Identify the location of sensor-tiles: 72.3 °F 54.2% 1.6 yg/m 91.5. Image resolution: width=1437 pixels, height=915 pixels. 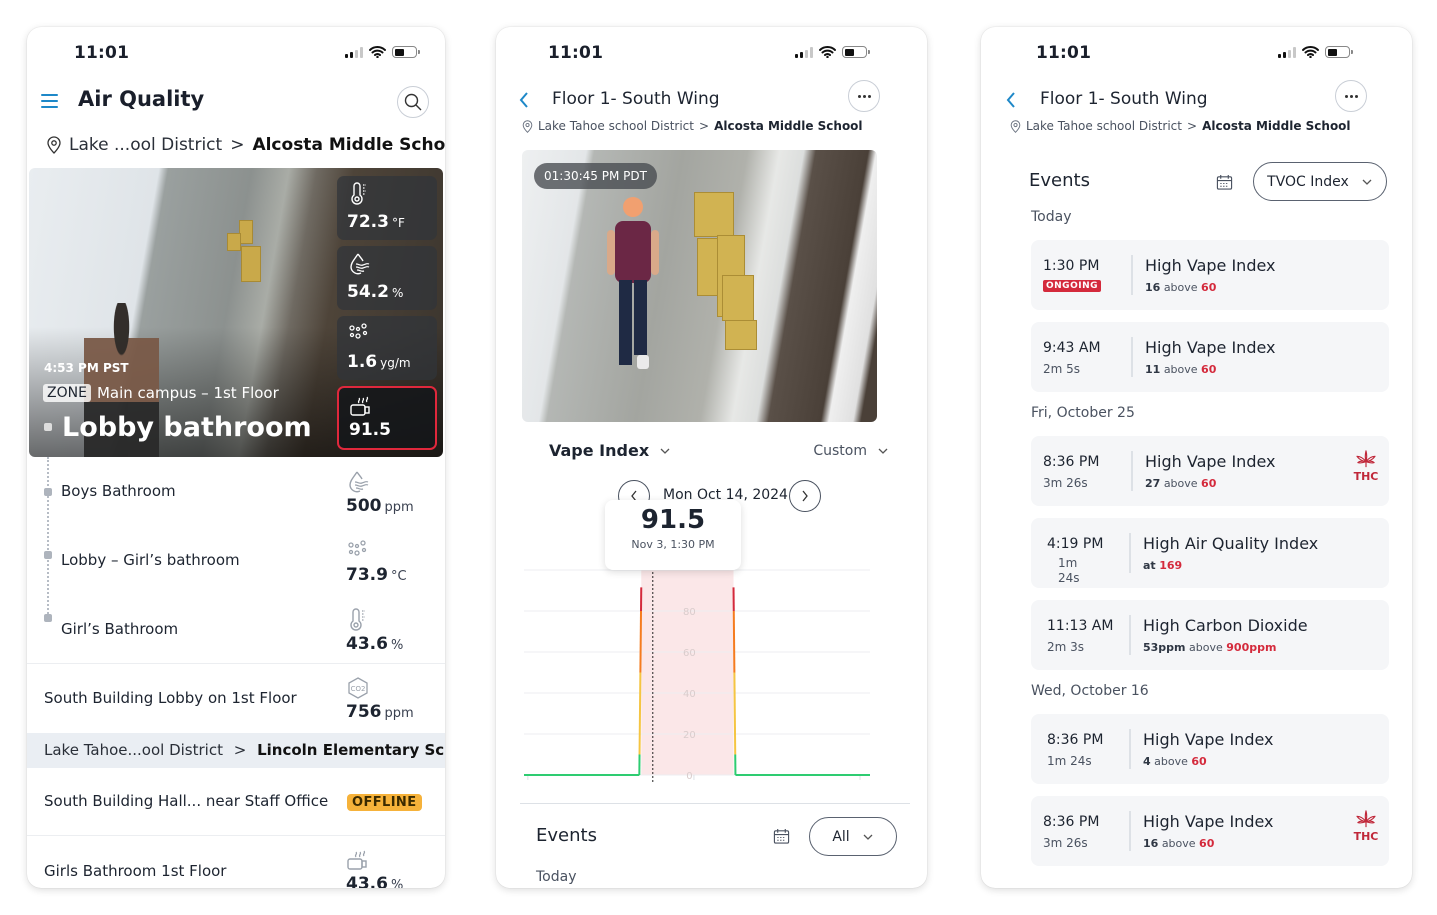
(387, 313).